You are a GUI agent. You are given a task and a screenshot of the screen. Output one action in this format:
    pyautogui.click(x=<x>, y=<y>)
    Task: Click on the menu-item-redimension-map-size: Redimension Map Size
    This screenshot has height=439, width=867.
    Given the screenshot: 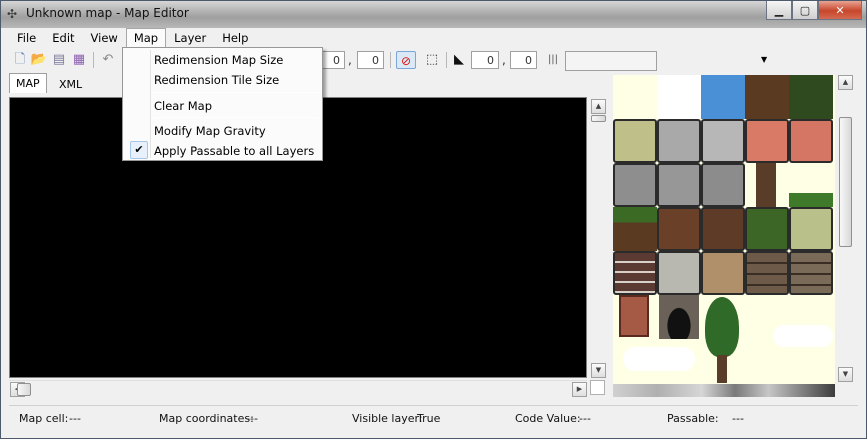 What is the action you would take?
    pyautogui.click(x=222, y=59)
    